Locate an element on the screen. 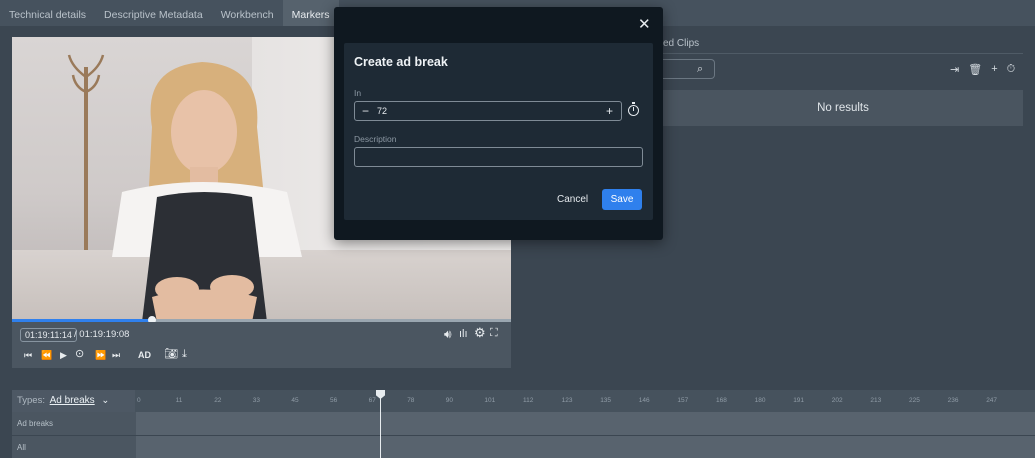 Image resolution: width=1035 pixels, height=458 pixels. timeline-tick-label: 225 is located at coordinates (914, 400).